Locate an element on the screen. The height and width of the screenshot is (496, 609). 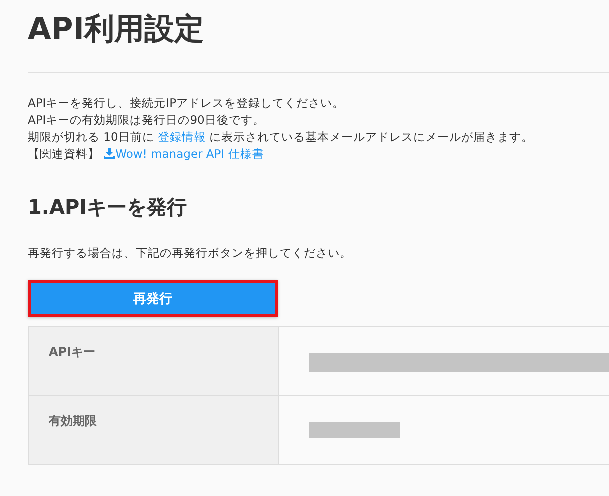
page-title: API利用設定 is located at coordinates (117, 30).